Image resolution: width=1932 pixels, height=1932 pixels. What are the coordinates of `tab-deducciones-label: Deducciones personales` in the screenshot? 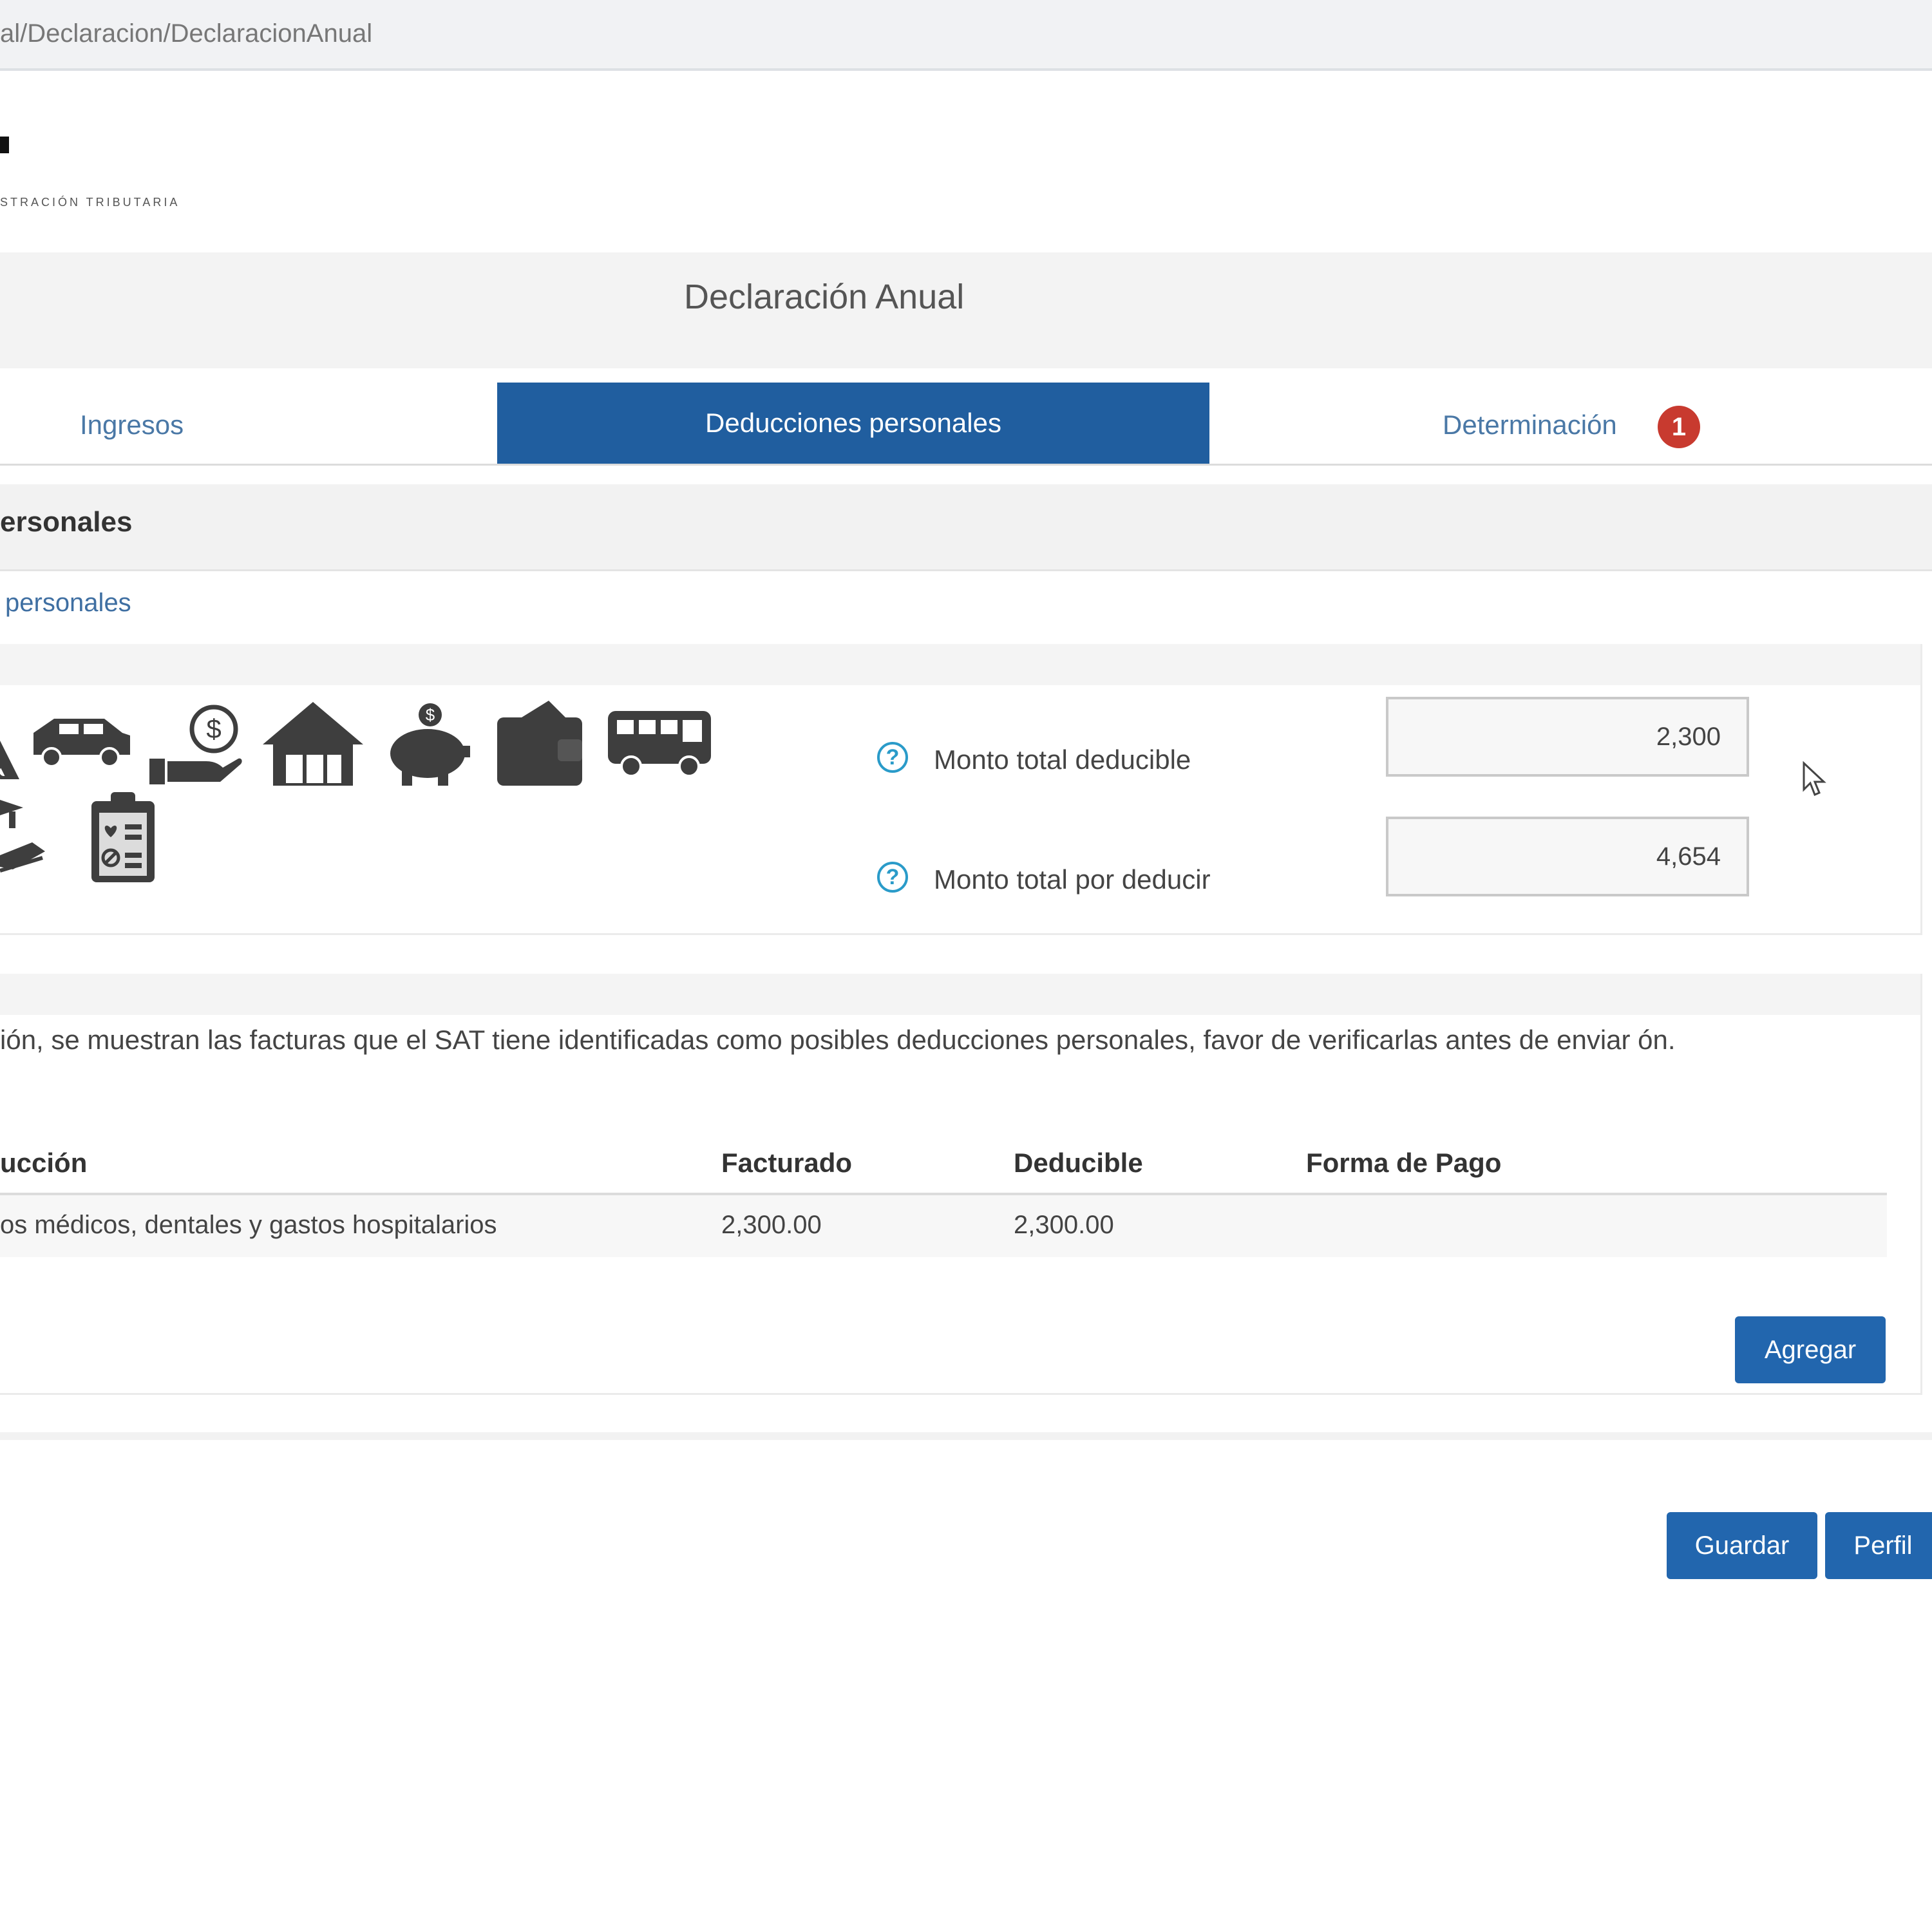 It's located at (853, 423).